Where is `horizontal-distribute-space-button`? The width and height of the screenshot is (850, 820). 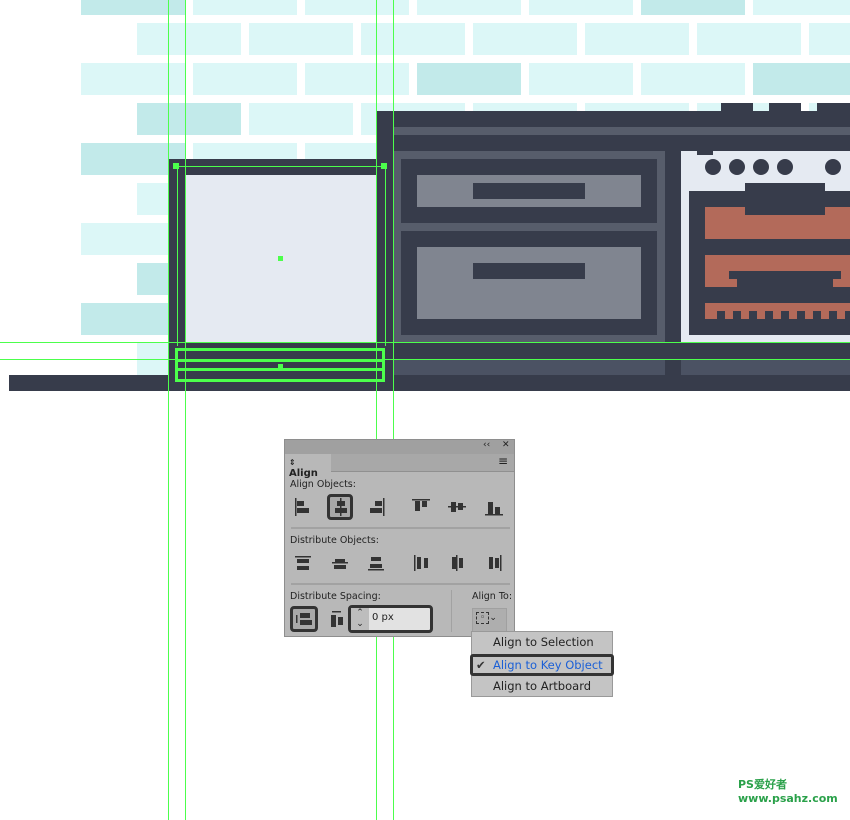 horizontal-distribute-space-button is located at coordinates (337, 619).